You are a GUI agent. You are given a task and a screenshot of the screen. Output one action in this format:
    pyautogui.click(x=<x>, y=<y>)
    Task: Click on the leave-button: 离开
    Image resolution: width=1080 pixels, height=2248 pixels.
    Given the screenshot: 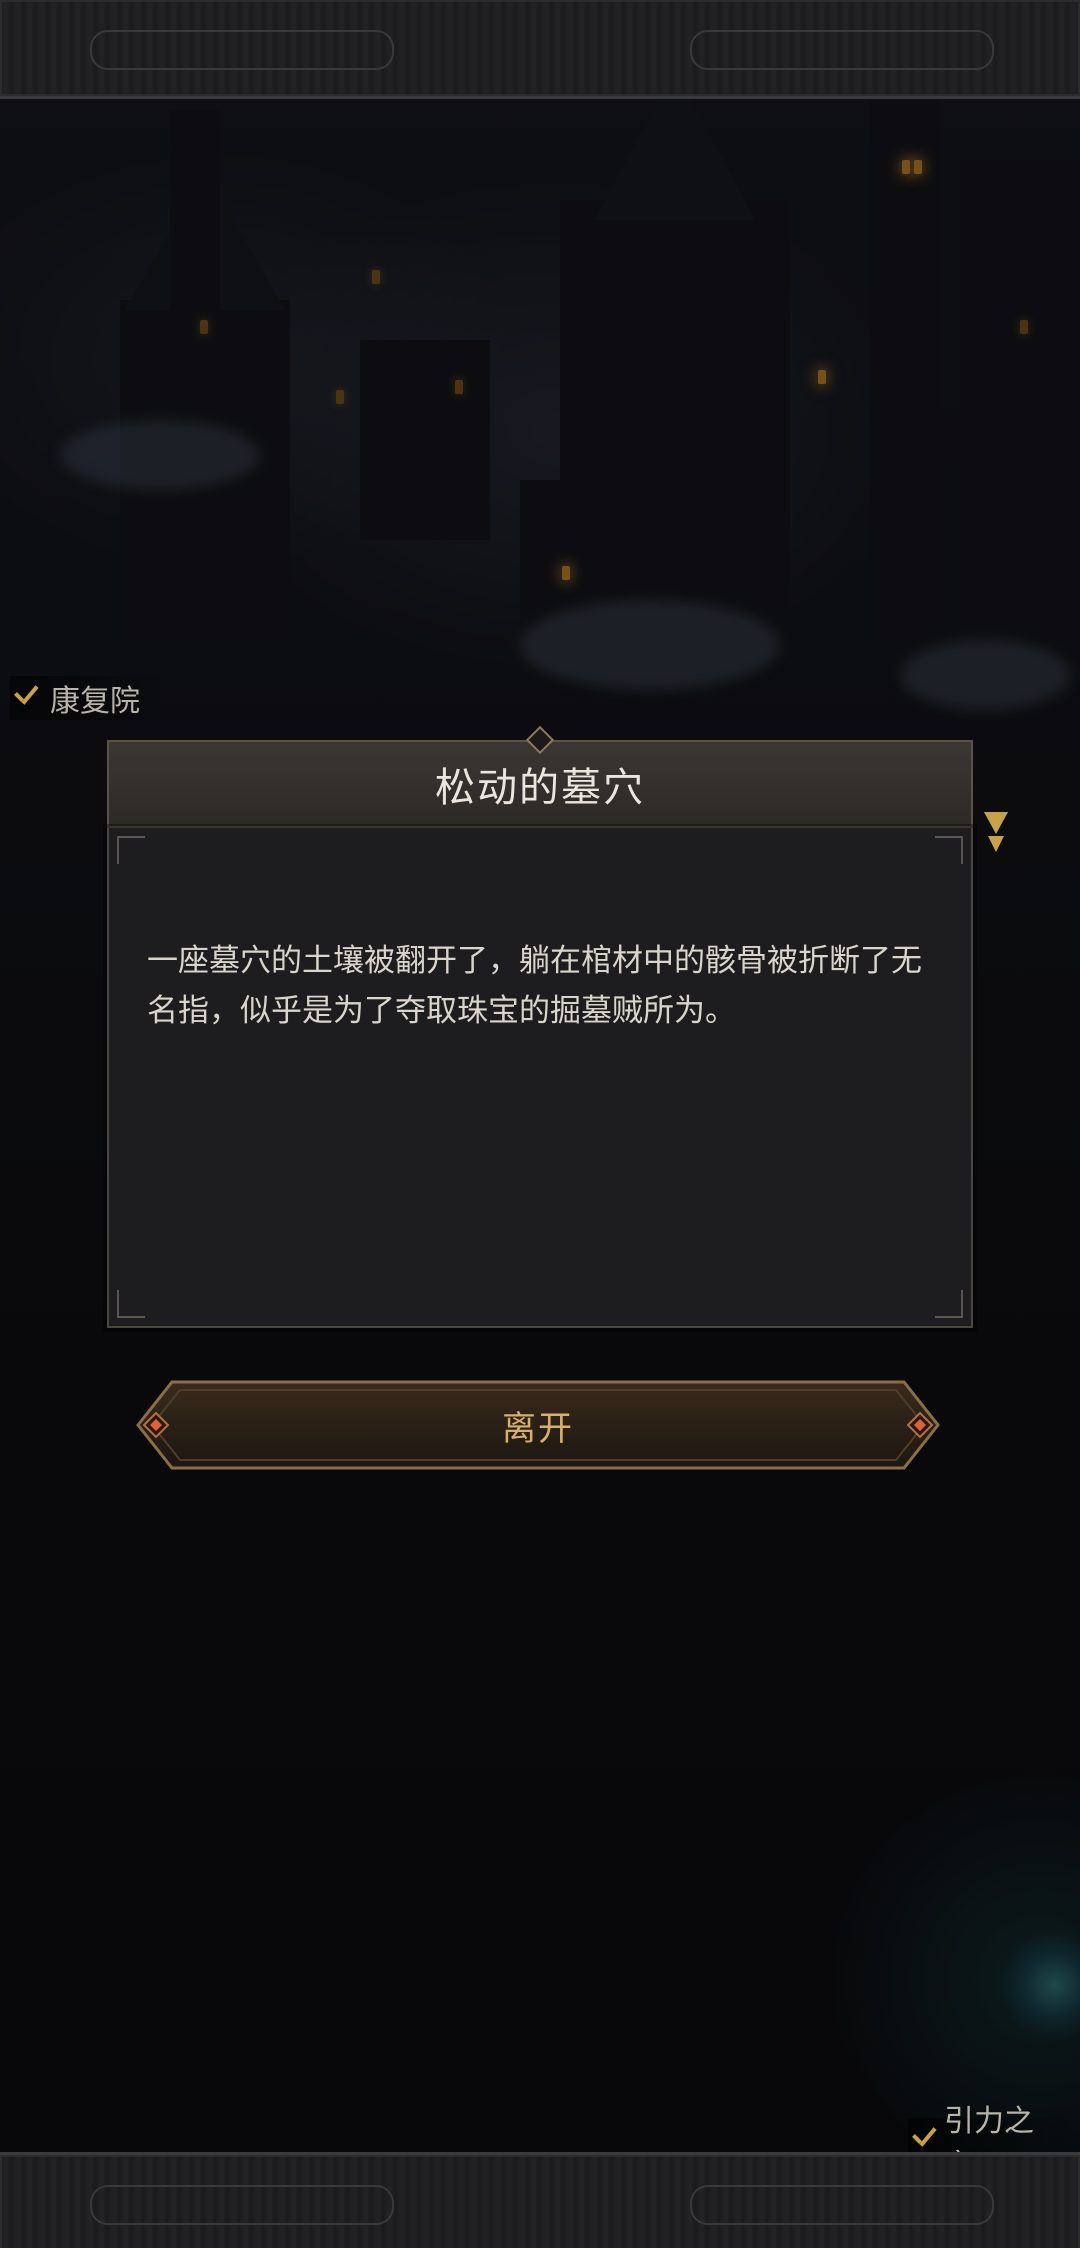 What is the action you would take?
    pyautogui.click(x=538, y=1425)
    